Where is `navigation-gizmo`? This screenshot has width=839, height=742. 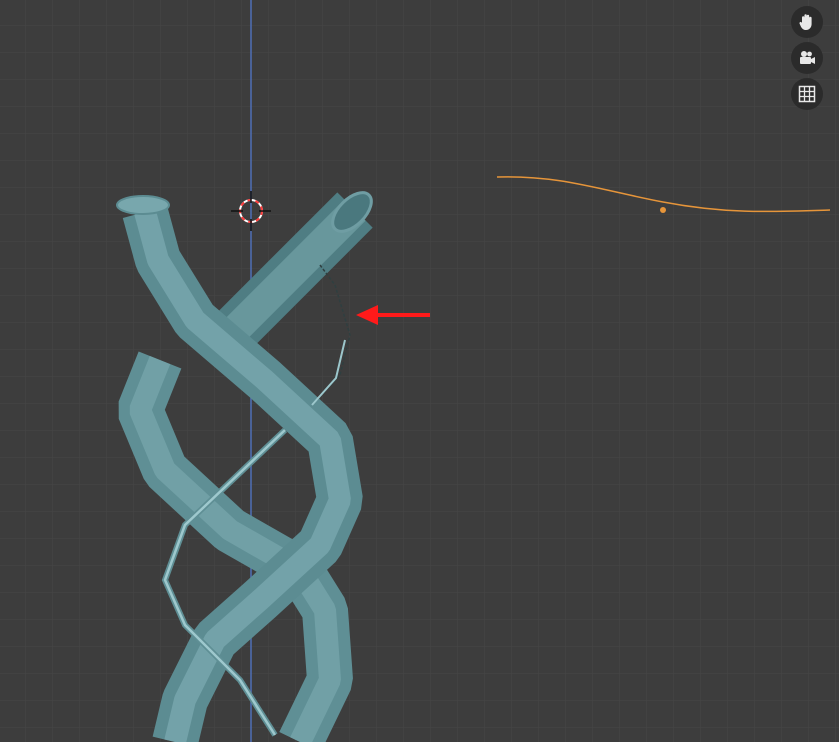
navigation-gizmo is located at coordinates (807, 58).